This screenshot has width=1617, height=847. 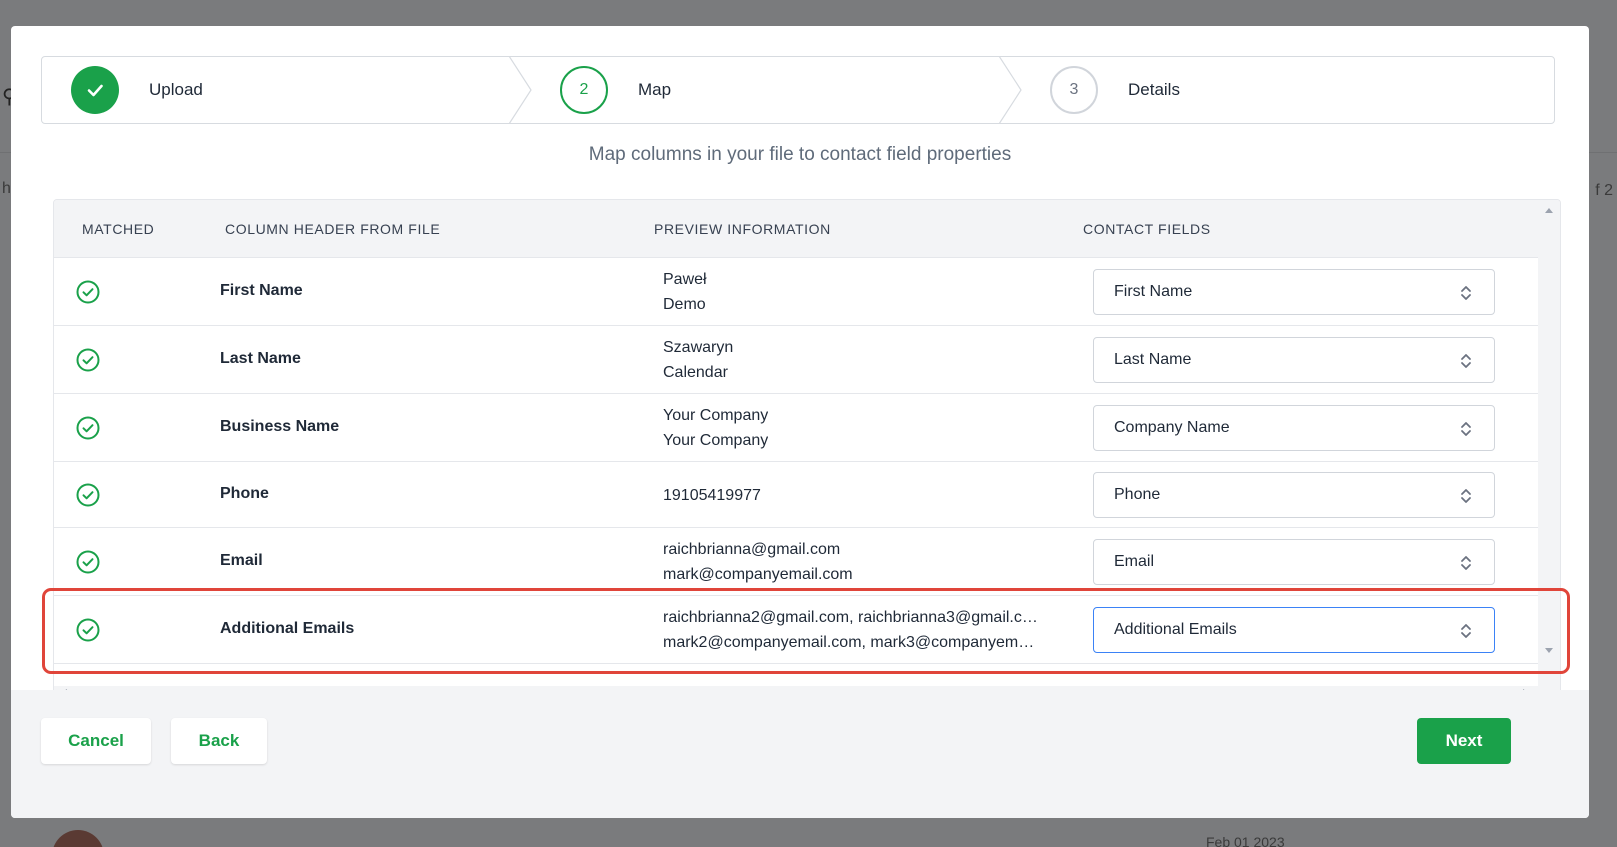 I want to click on preview-value: raichbrianna@gmail.com, so click(x=752, y=549).